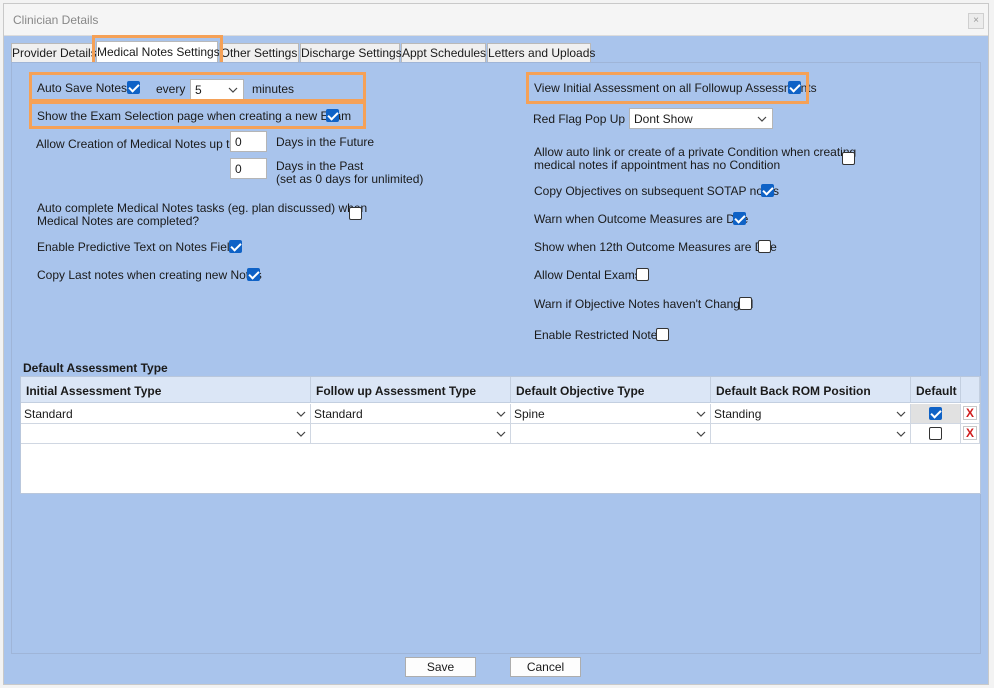  What do you see at coordinates (443, 53) in the screenshot?
I see `tab-appt-schedules: Appt Schedules` at bounding box center [443, 53].